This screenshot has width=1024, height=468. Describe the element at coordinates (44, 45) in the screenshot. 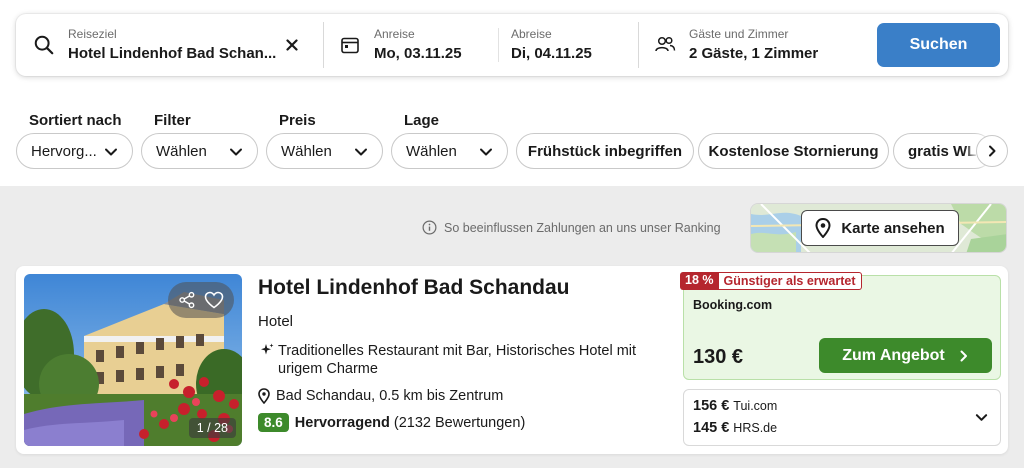

I see `search-icon` at that location.